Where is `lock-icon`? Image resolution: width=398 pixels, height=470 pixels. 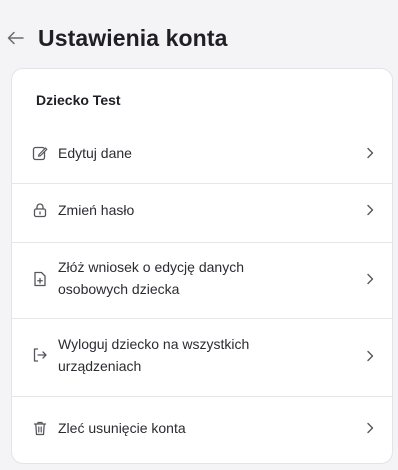 lock-icon is located at coordinates (40, 210).